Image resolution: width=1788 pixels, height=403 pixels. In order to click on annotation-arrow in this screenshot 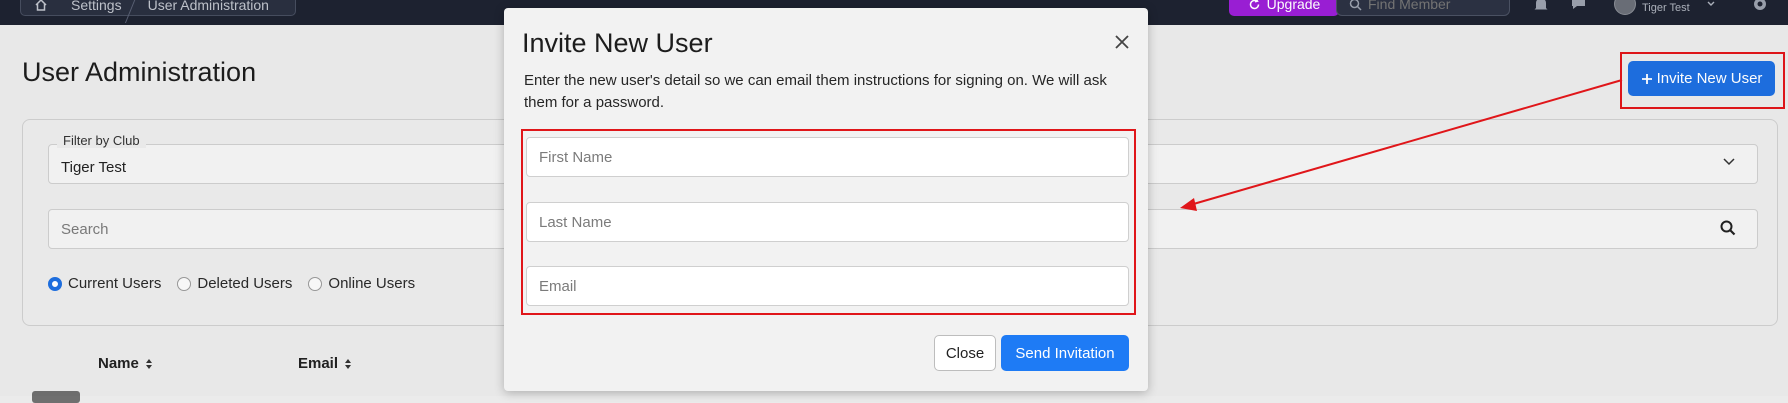, I will do `click(1401, 145)`.